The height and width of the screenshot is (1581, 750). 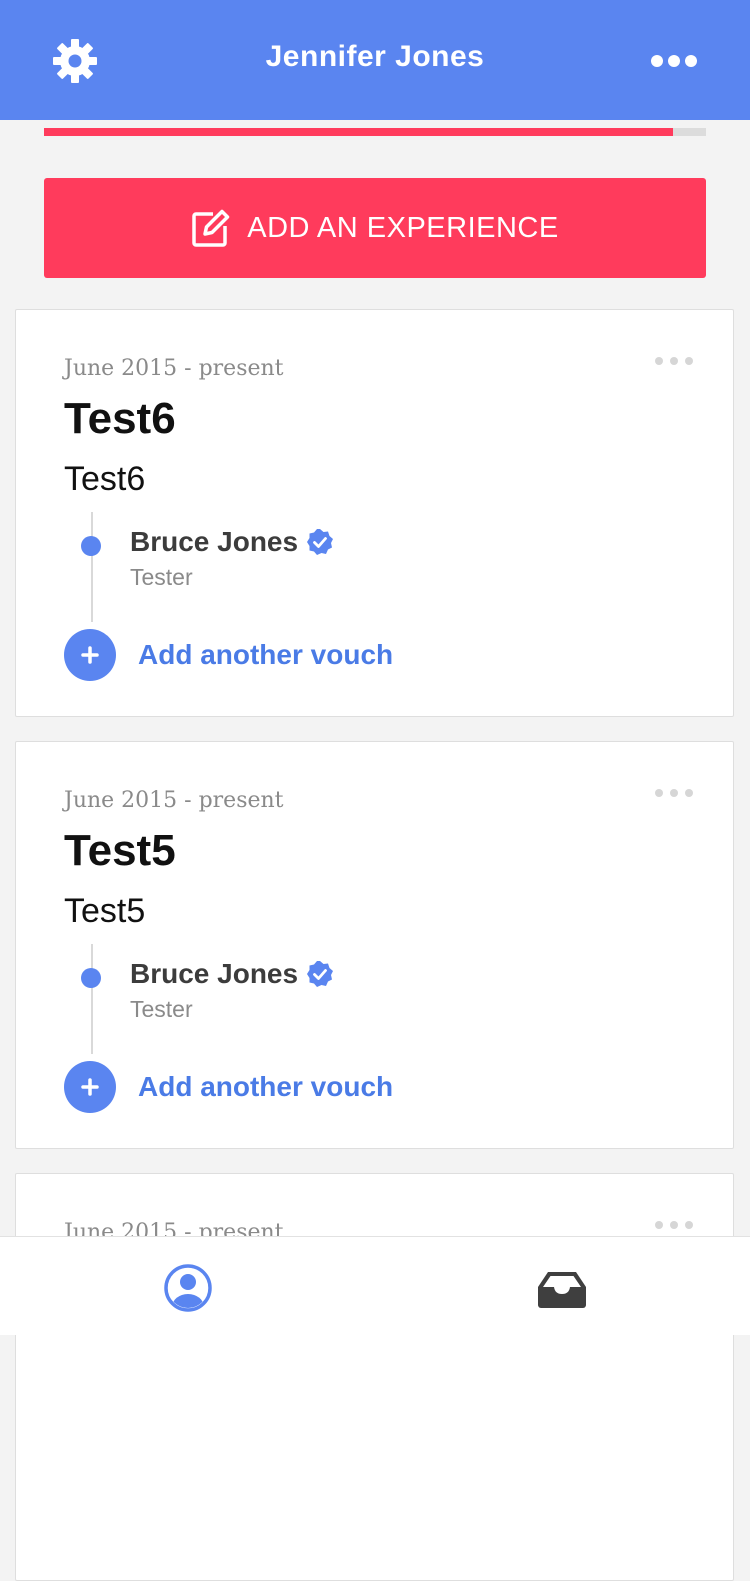 I want to click on profile-progress-fill, so click(x=358, y=132).